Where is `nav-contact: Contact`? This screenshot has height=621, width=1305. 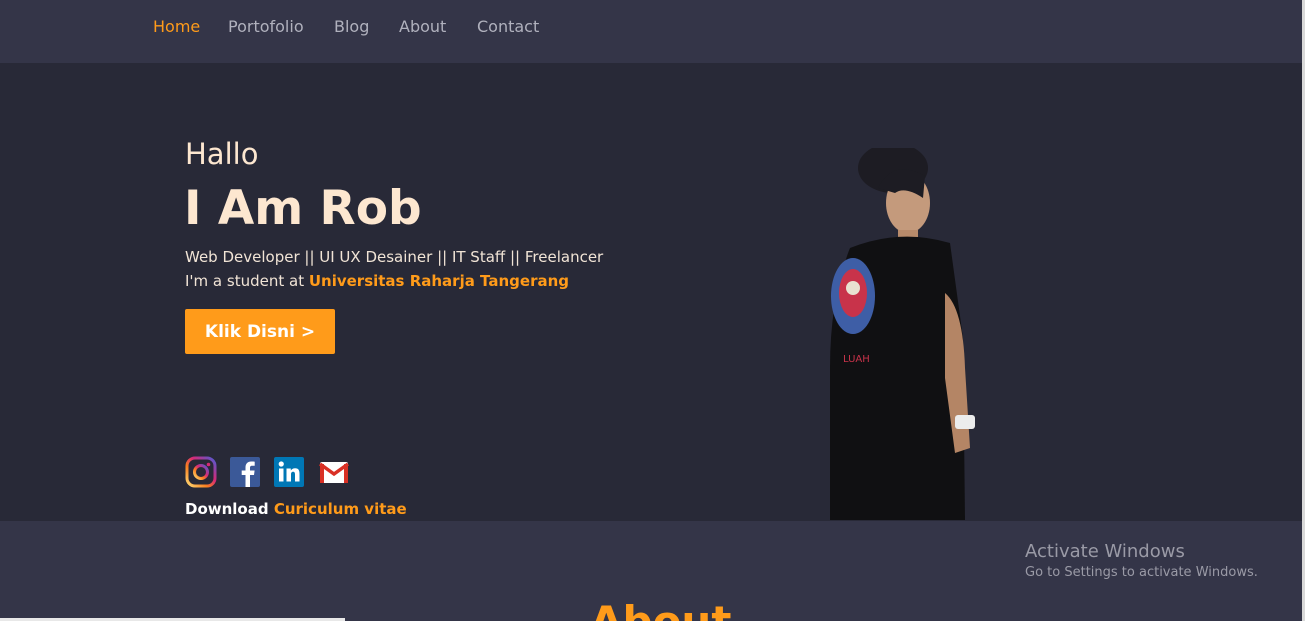
nav-contact: Contact is located at coordinates (508, 26).